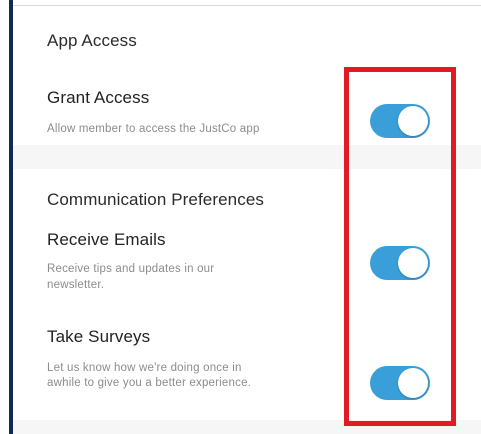  Describe the element at coordinates (155, 199) in the screenshot. I see `section-title-communication-preferences: Communication Preferences` at that location.